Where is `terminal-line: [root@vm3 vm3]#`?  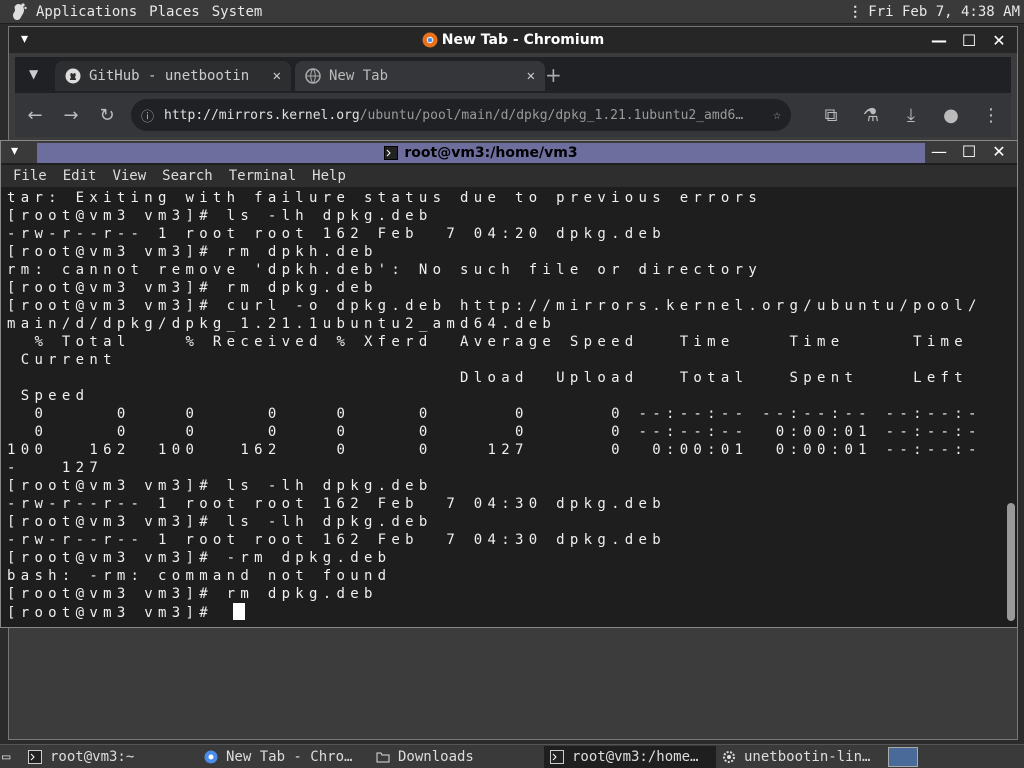 terminal-line: [root@vm3 vm3]# is located at coordinates (117, 613).